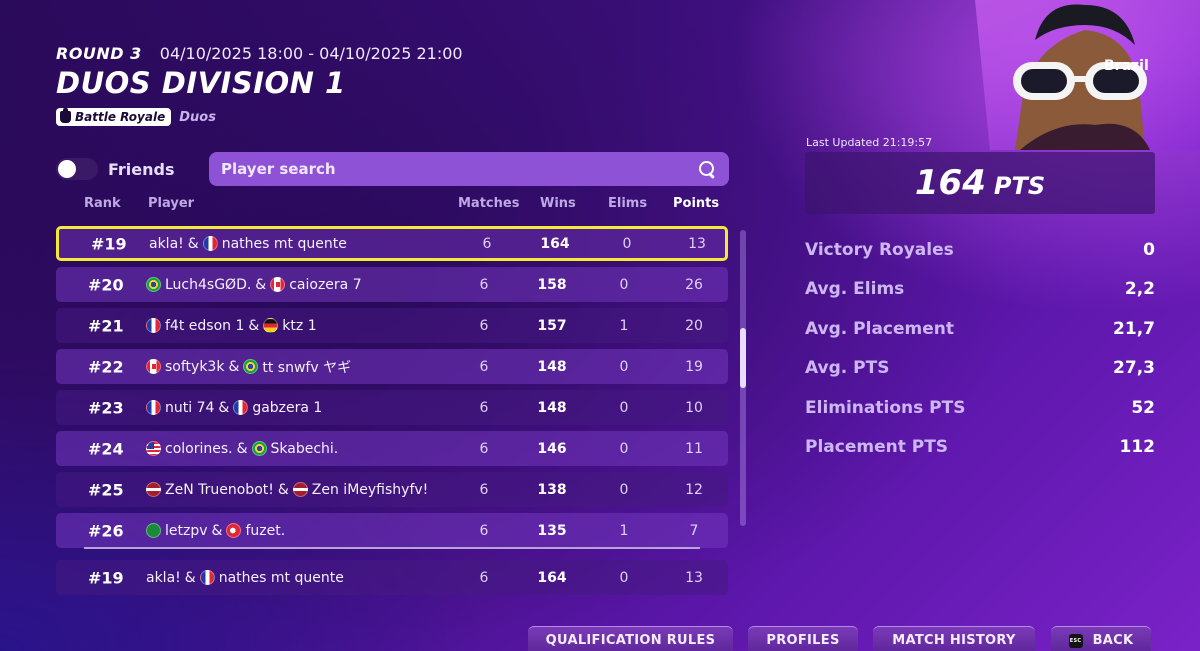 The width and height of the screenshot is (1200, 651). I want to click on col-player: Player, so click(171, 203).